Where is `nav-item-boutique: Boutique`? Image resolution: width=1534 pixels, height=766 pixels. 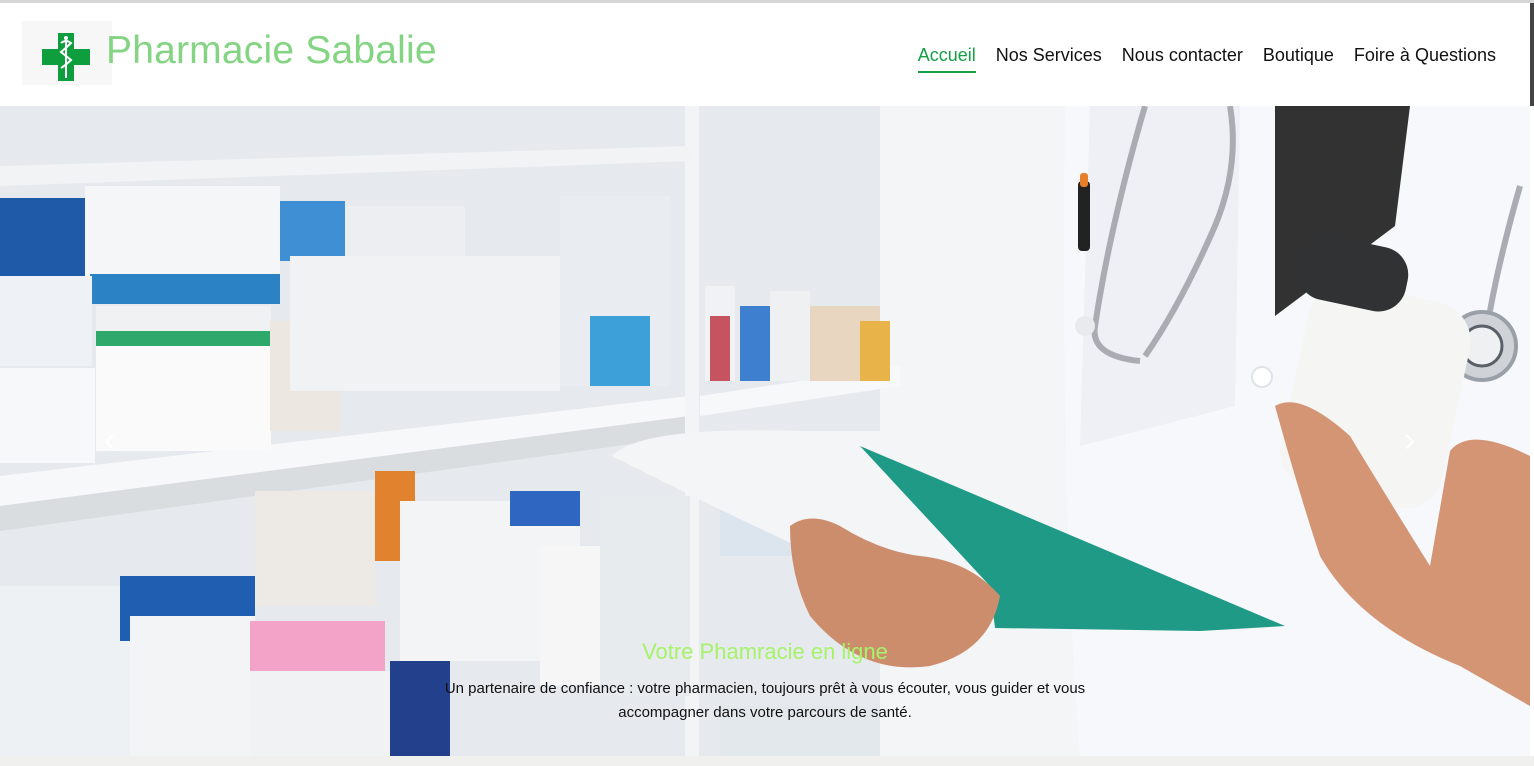 nav-item-boutique: Boutique is located at coordinates (1298, 59).